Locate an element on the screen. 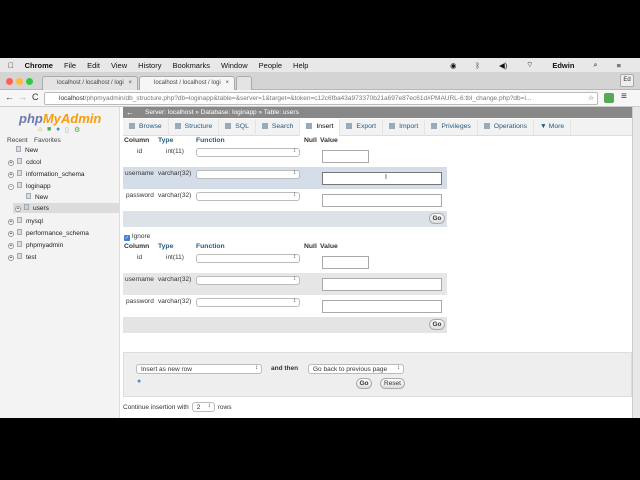 The height and width of the screenshot is (480, 640). tab-sql: SQL is located at coordinates (237, 127).